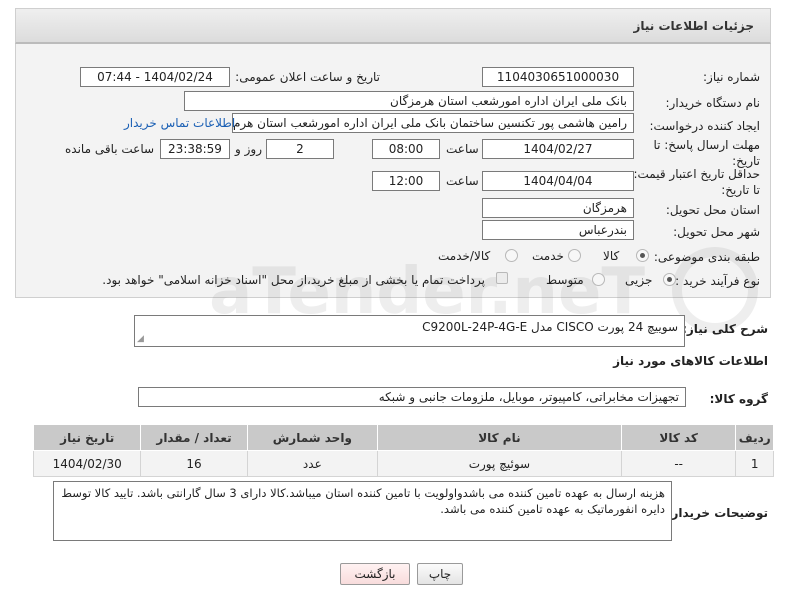  Describe the element at coordinates (87, 463) in the screenshot. I see `row-date: 1404/02/30` at that location.